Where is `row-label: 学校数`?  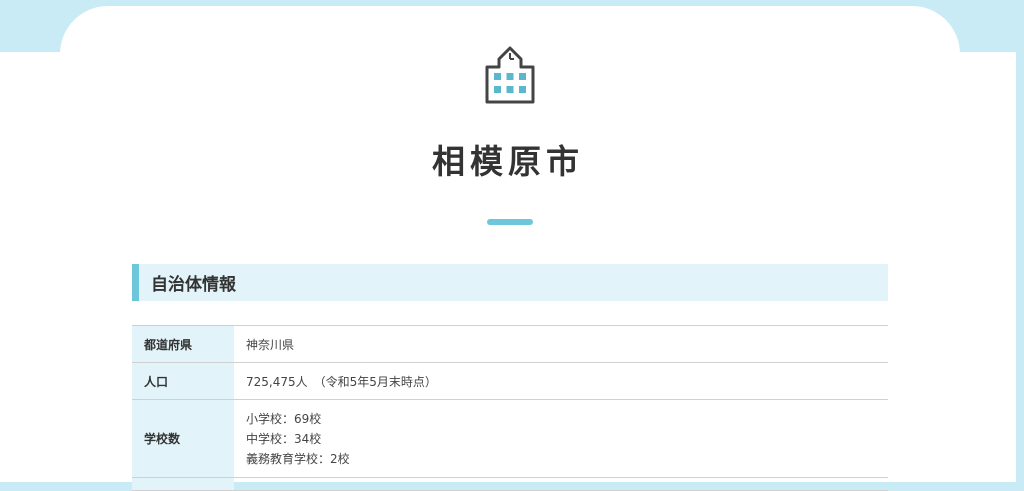
row-label: 学校数 is located at coordinates (183, 438).